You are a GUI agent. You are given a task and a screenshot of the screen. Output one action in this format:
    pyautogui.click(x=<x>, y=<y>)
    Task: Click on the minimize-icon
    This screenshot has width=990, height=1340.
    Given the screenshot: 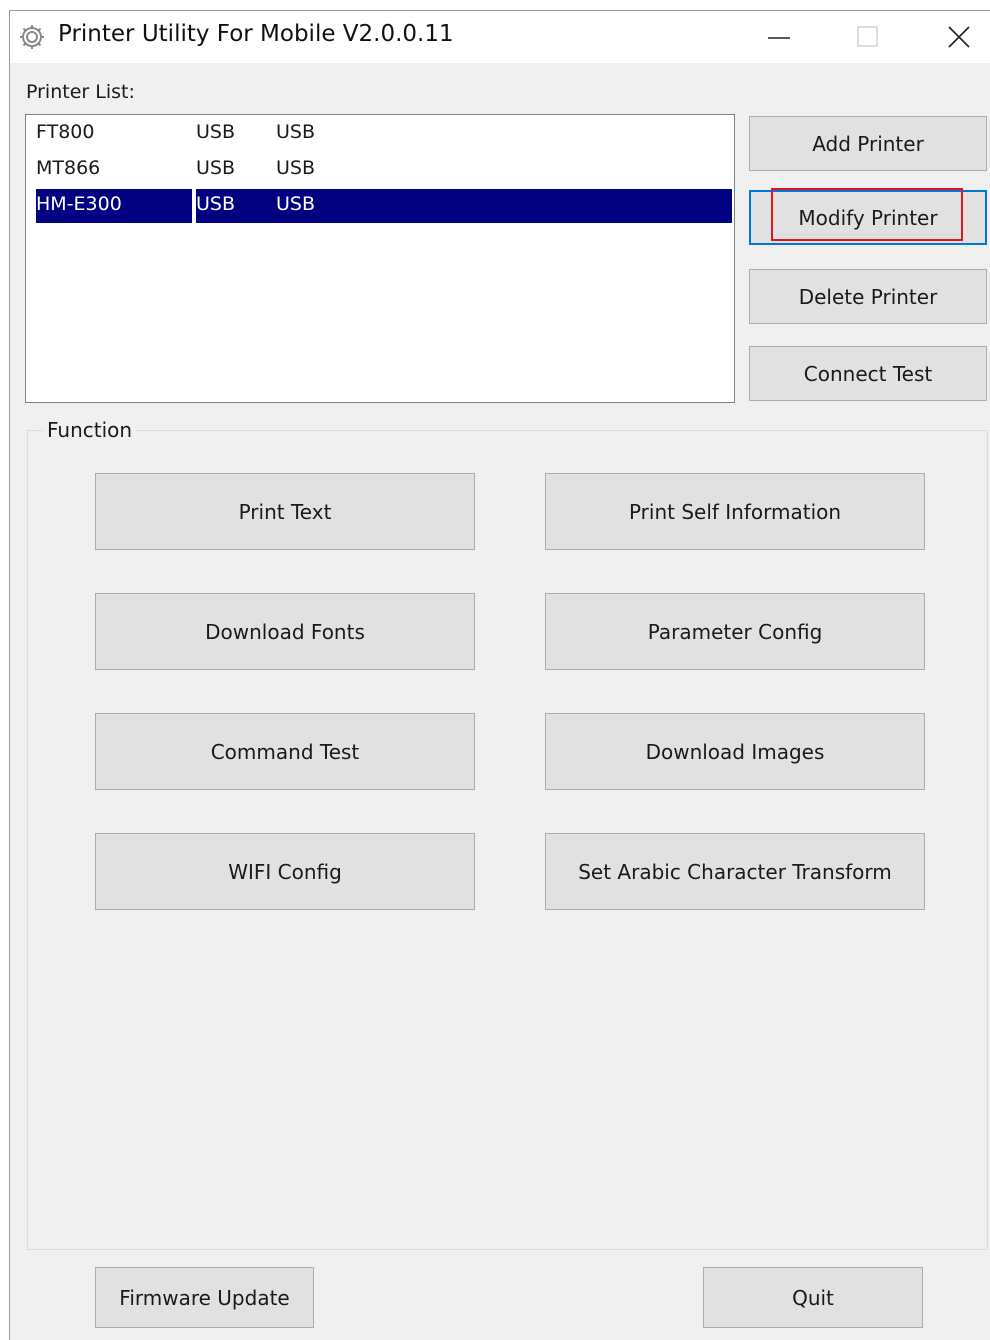 What is the action you would take?
    pyautogui.click(x=779, y=38)
    